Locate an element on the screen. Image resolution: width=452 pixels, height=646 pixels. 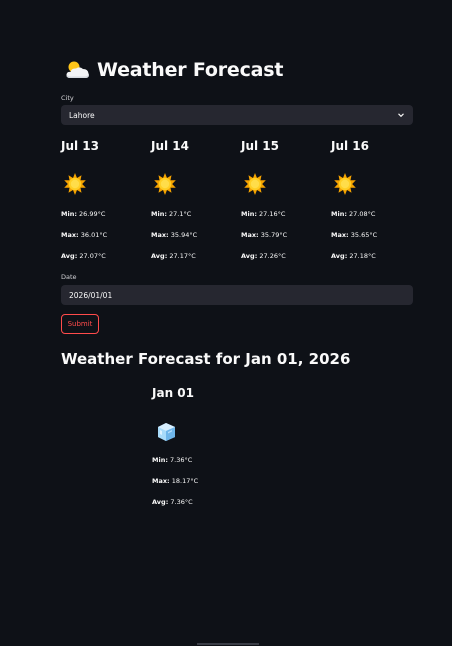
result-avg: Avg: 7.36°C is located at coordinates (172, 502).